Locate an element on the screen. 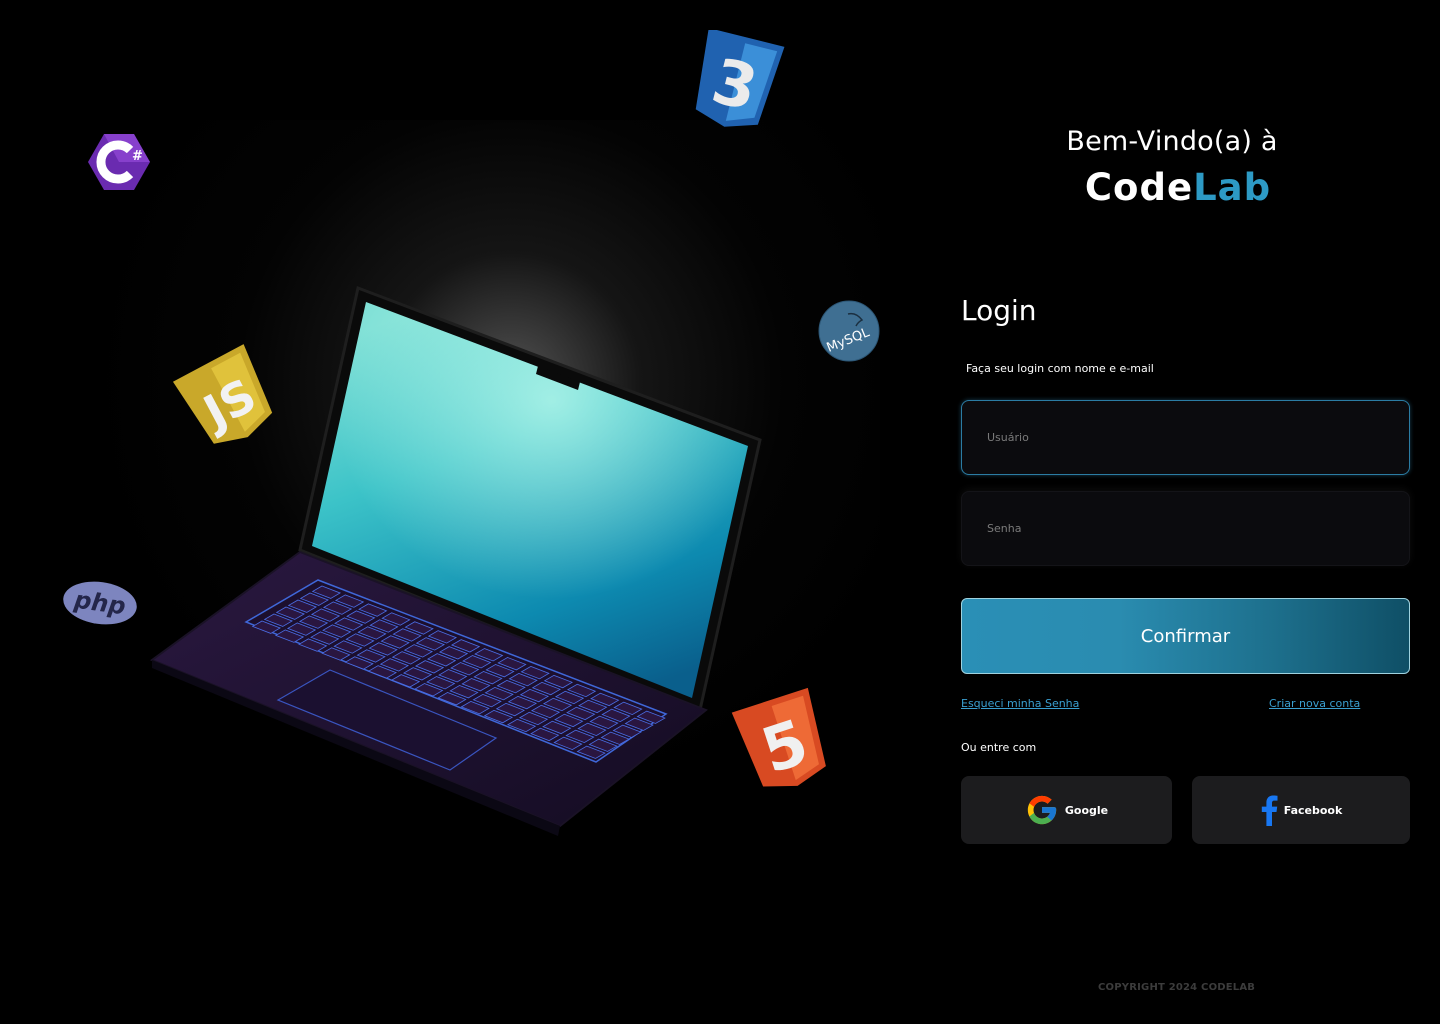 Image resolution: width=1440 pixels, height=1024 pixels. brand-logo: CodeLab is located at coordinates (1178, 187).